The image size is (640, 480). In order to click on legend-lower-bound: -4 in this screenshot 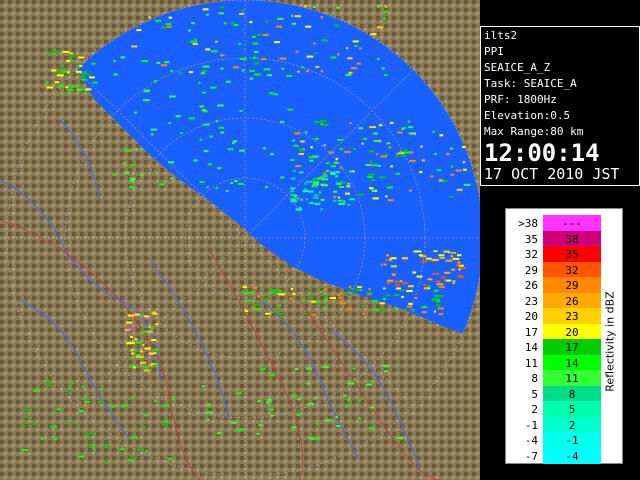, I will do `click(531, 440)`.